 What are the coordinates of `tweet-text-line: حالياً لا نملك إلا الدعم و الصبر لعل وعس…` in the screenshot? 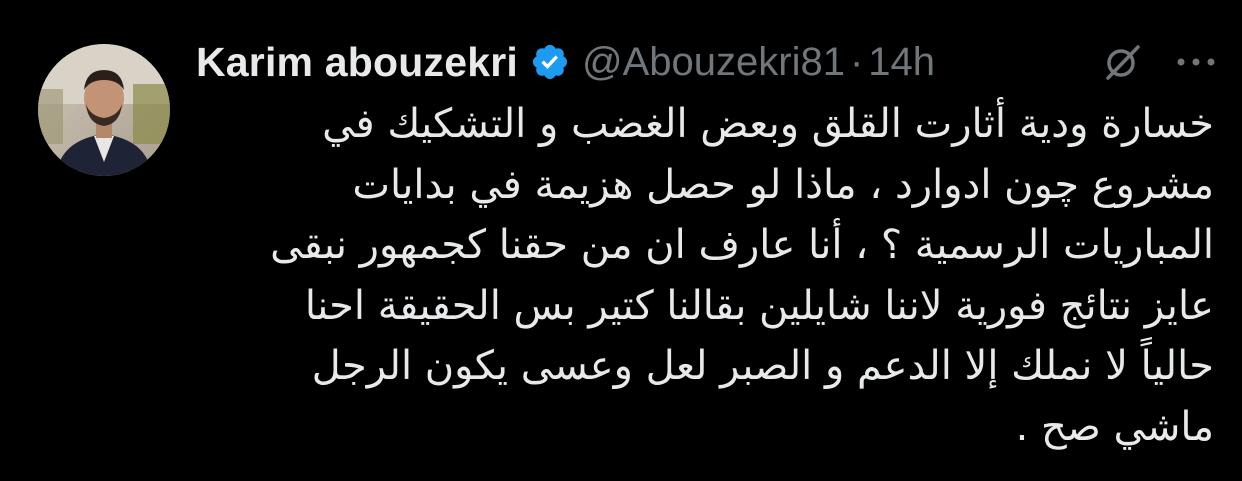 It's located at (762, 366).